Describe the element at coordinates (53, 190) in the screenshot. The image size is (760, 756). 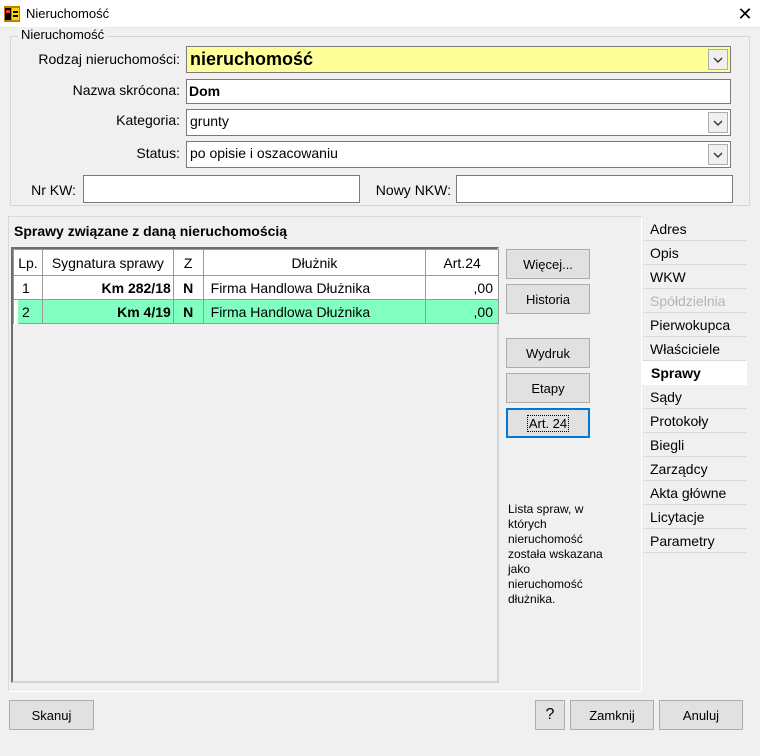
I see `kw-label: Nr KW:` at that location.